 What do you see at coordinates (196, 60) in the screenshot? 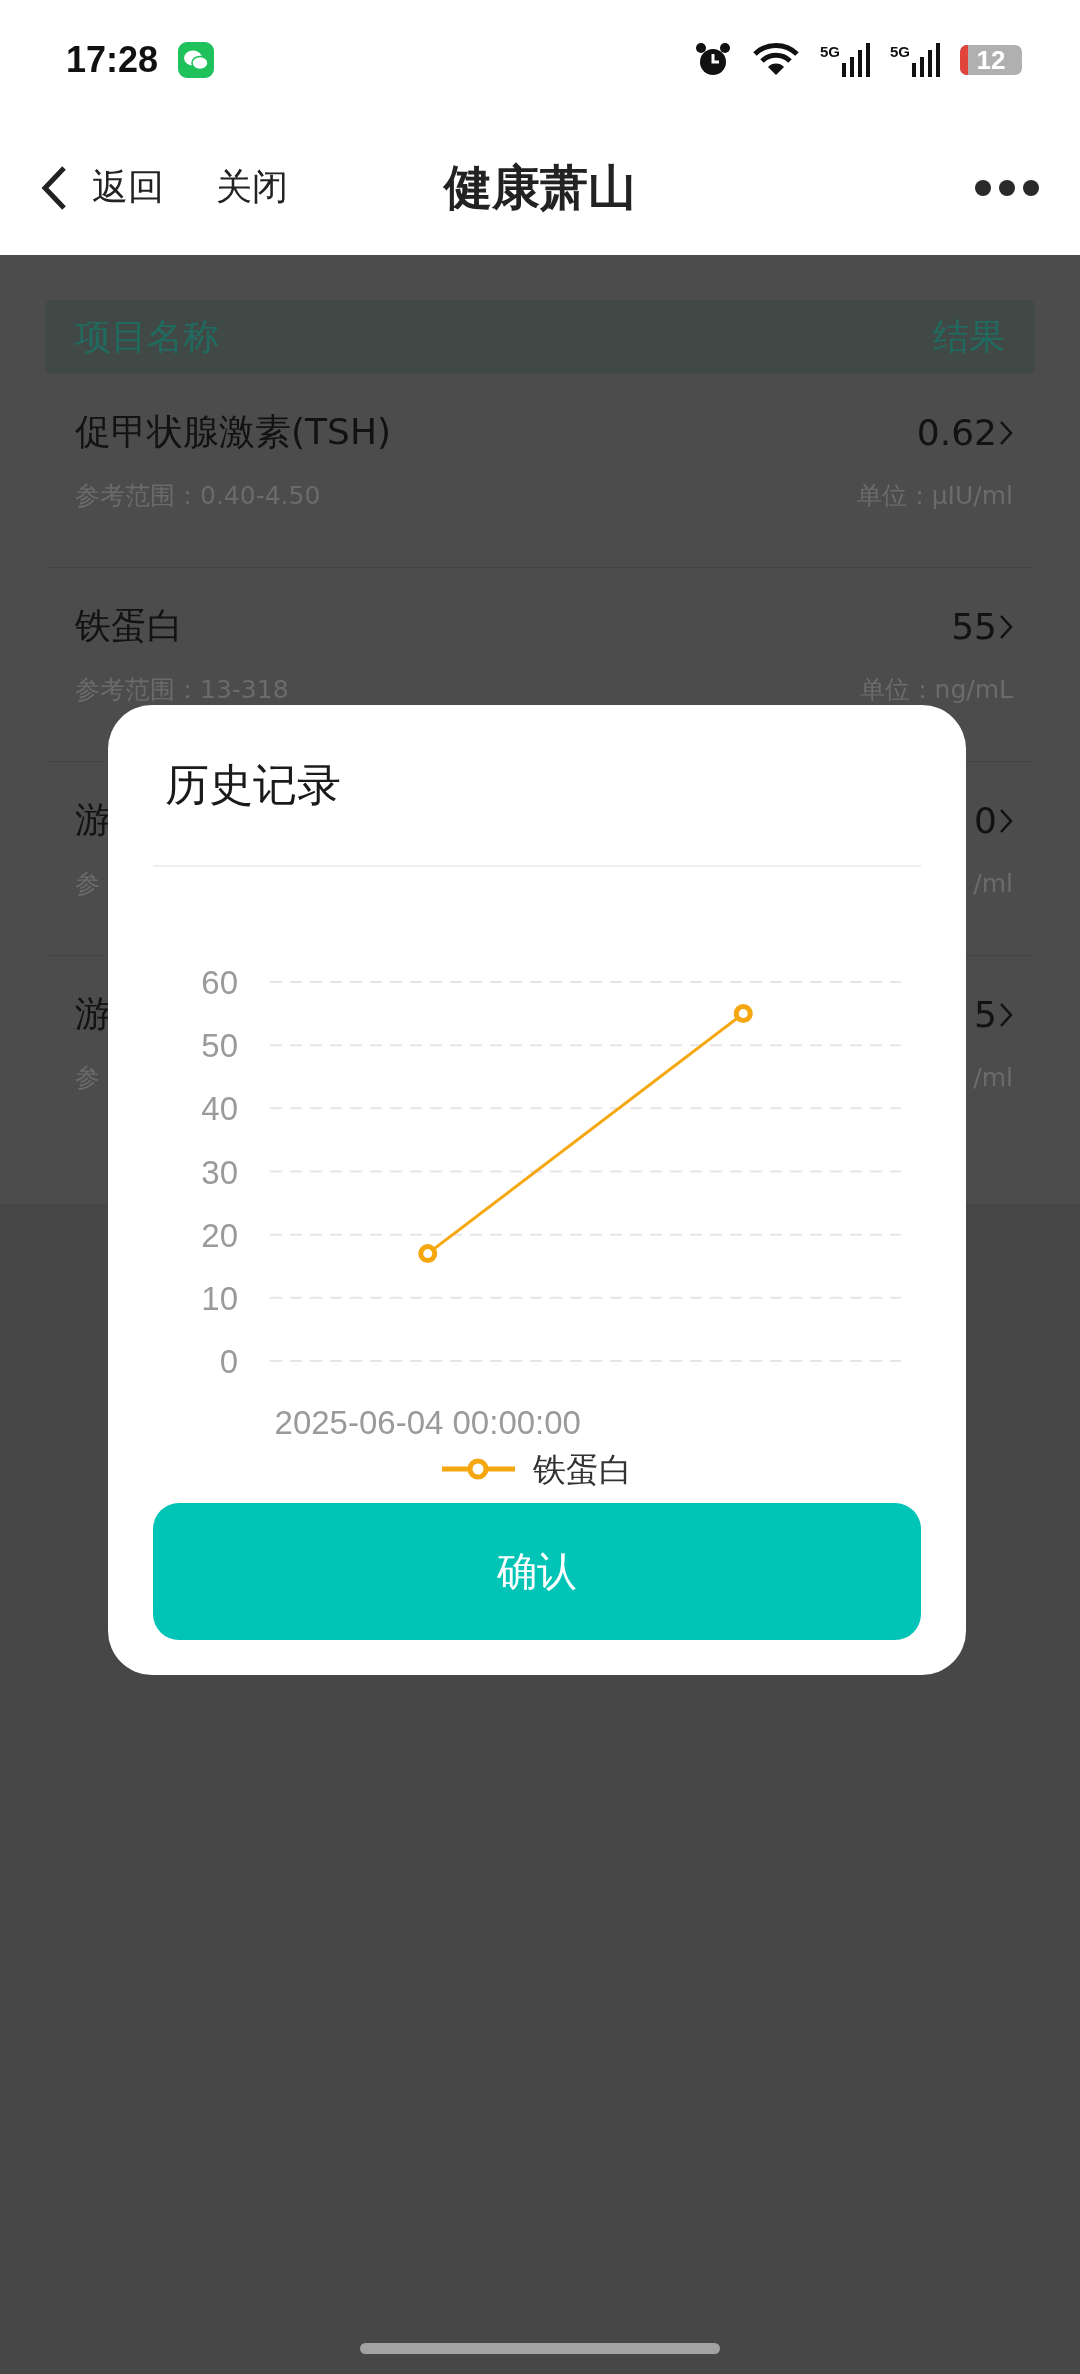
I see `chat-app-icon` at bounding box center [196, 60].